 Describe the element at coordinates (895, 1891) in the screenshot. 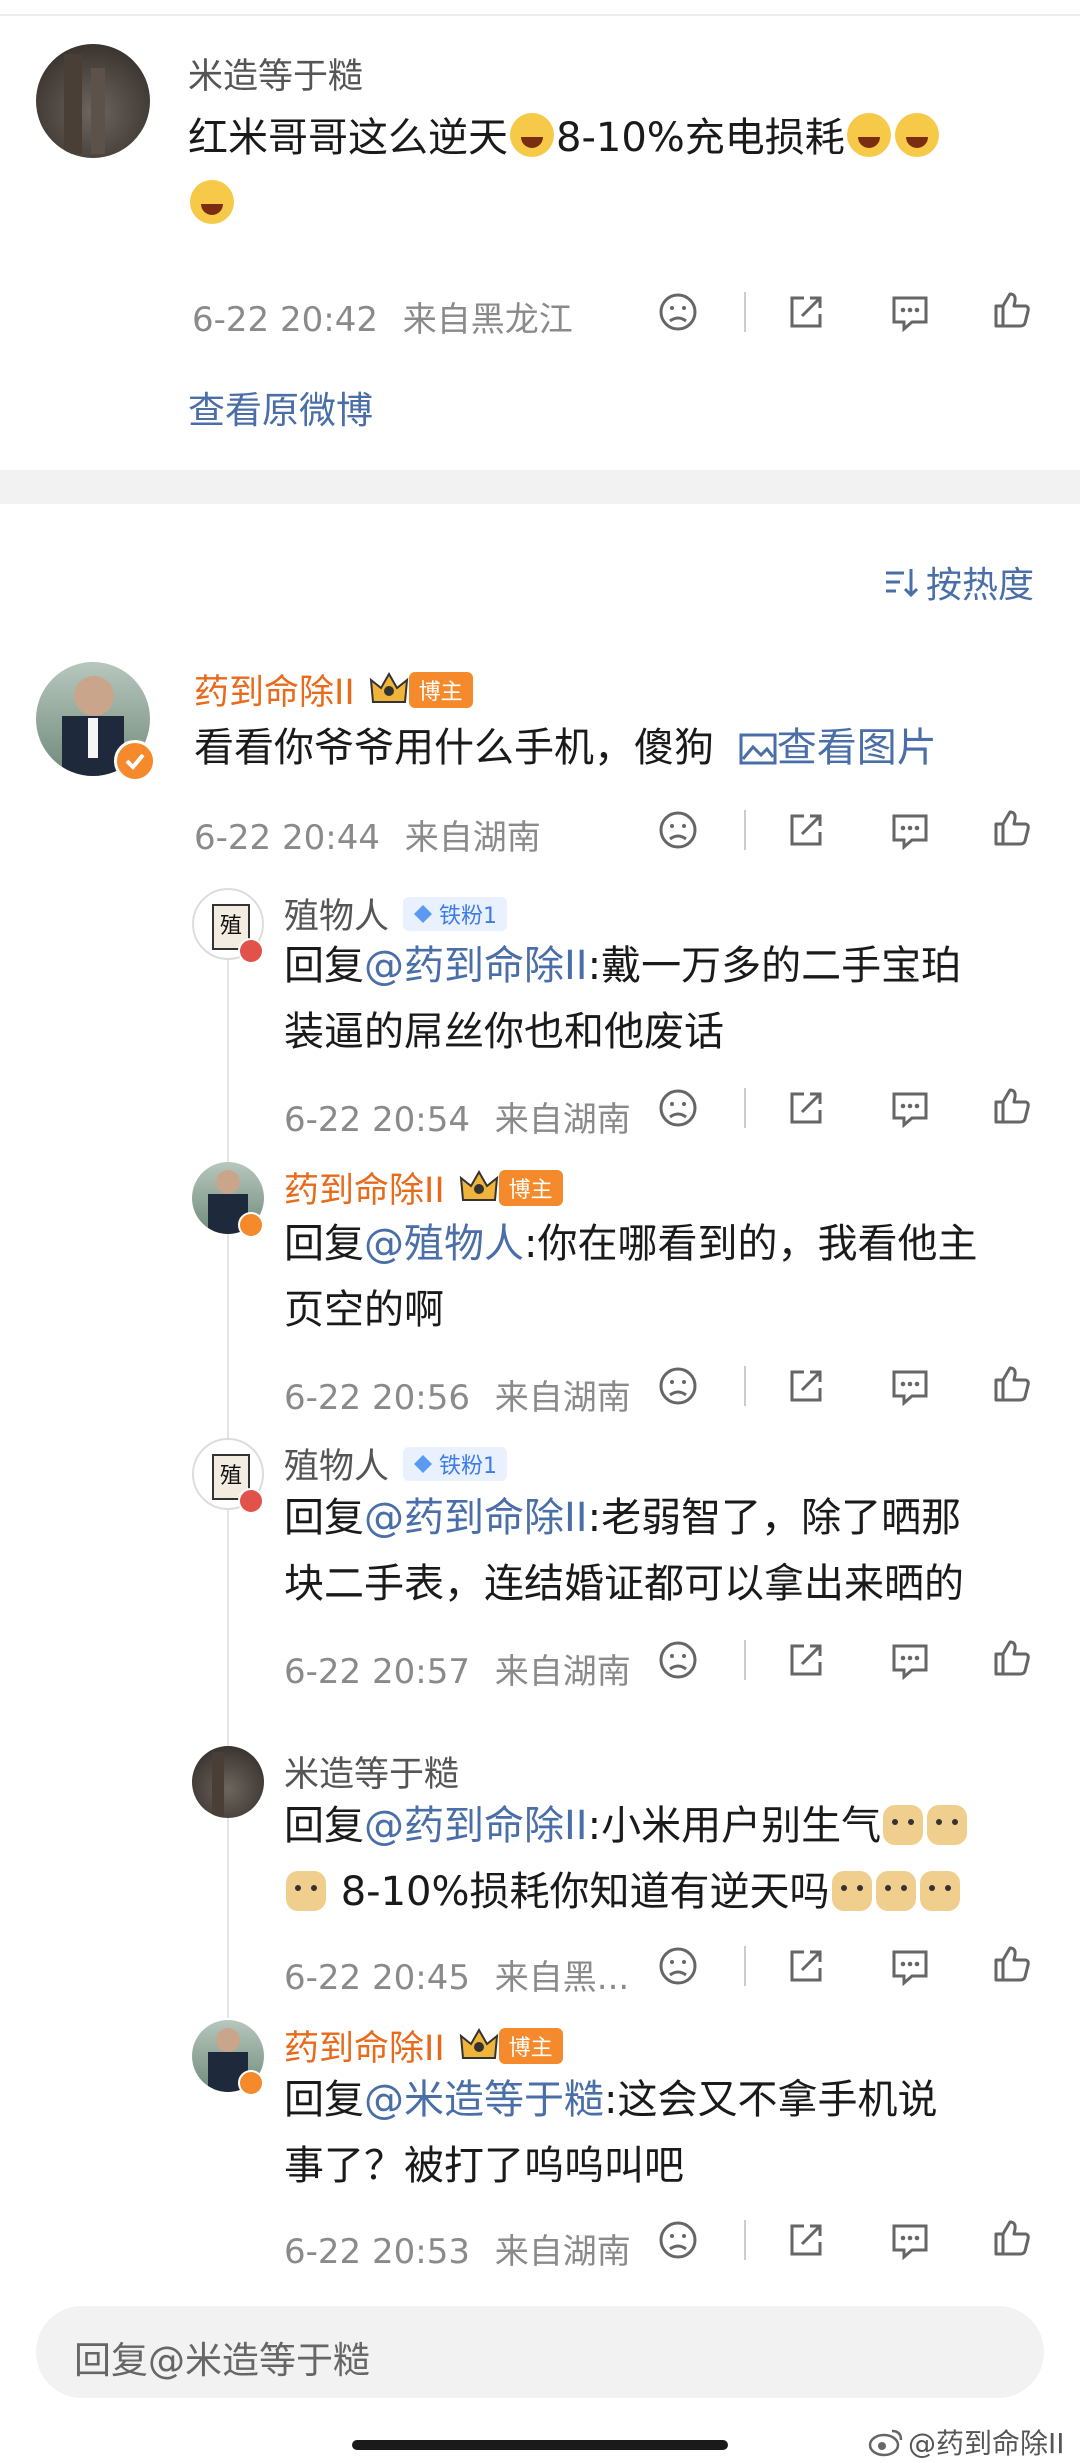

I see `doge-emoji-icon` at that location.